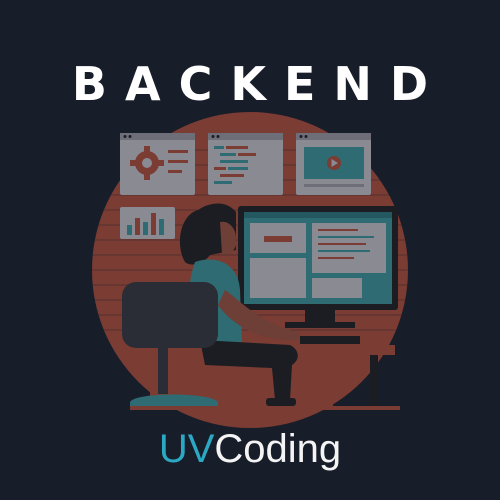  I want to click on brand-logo: UVCoding, so click(250, 449).